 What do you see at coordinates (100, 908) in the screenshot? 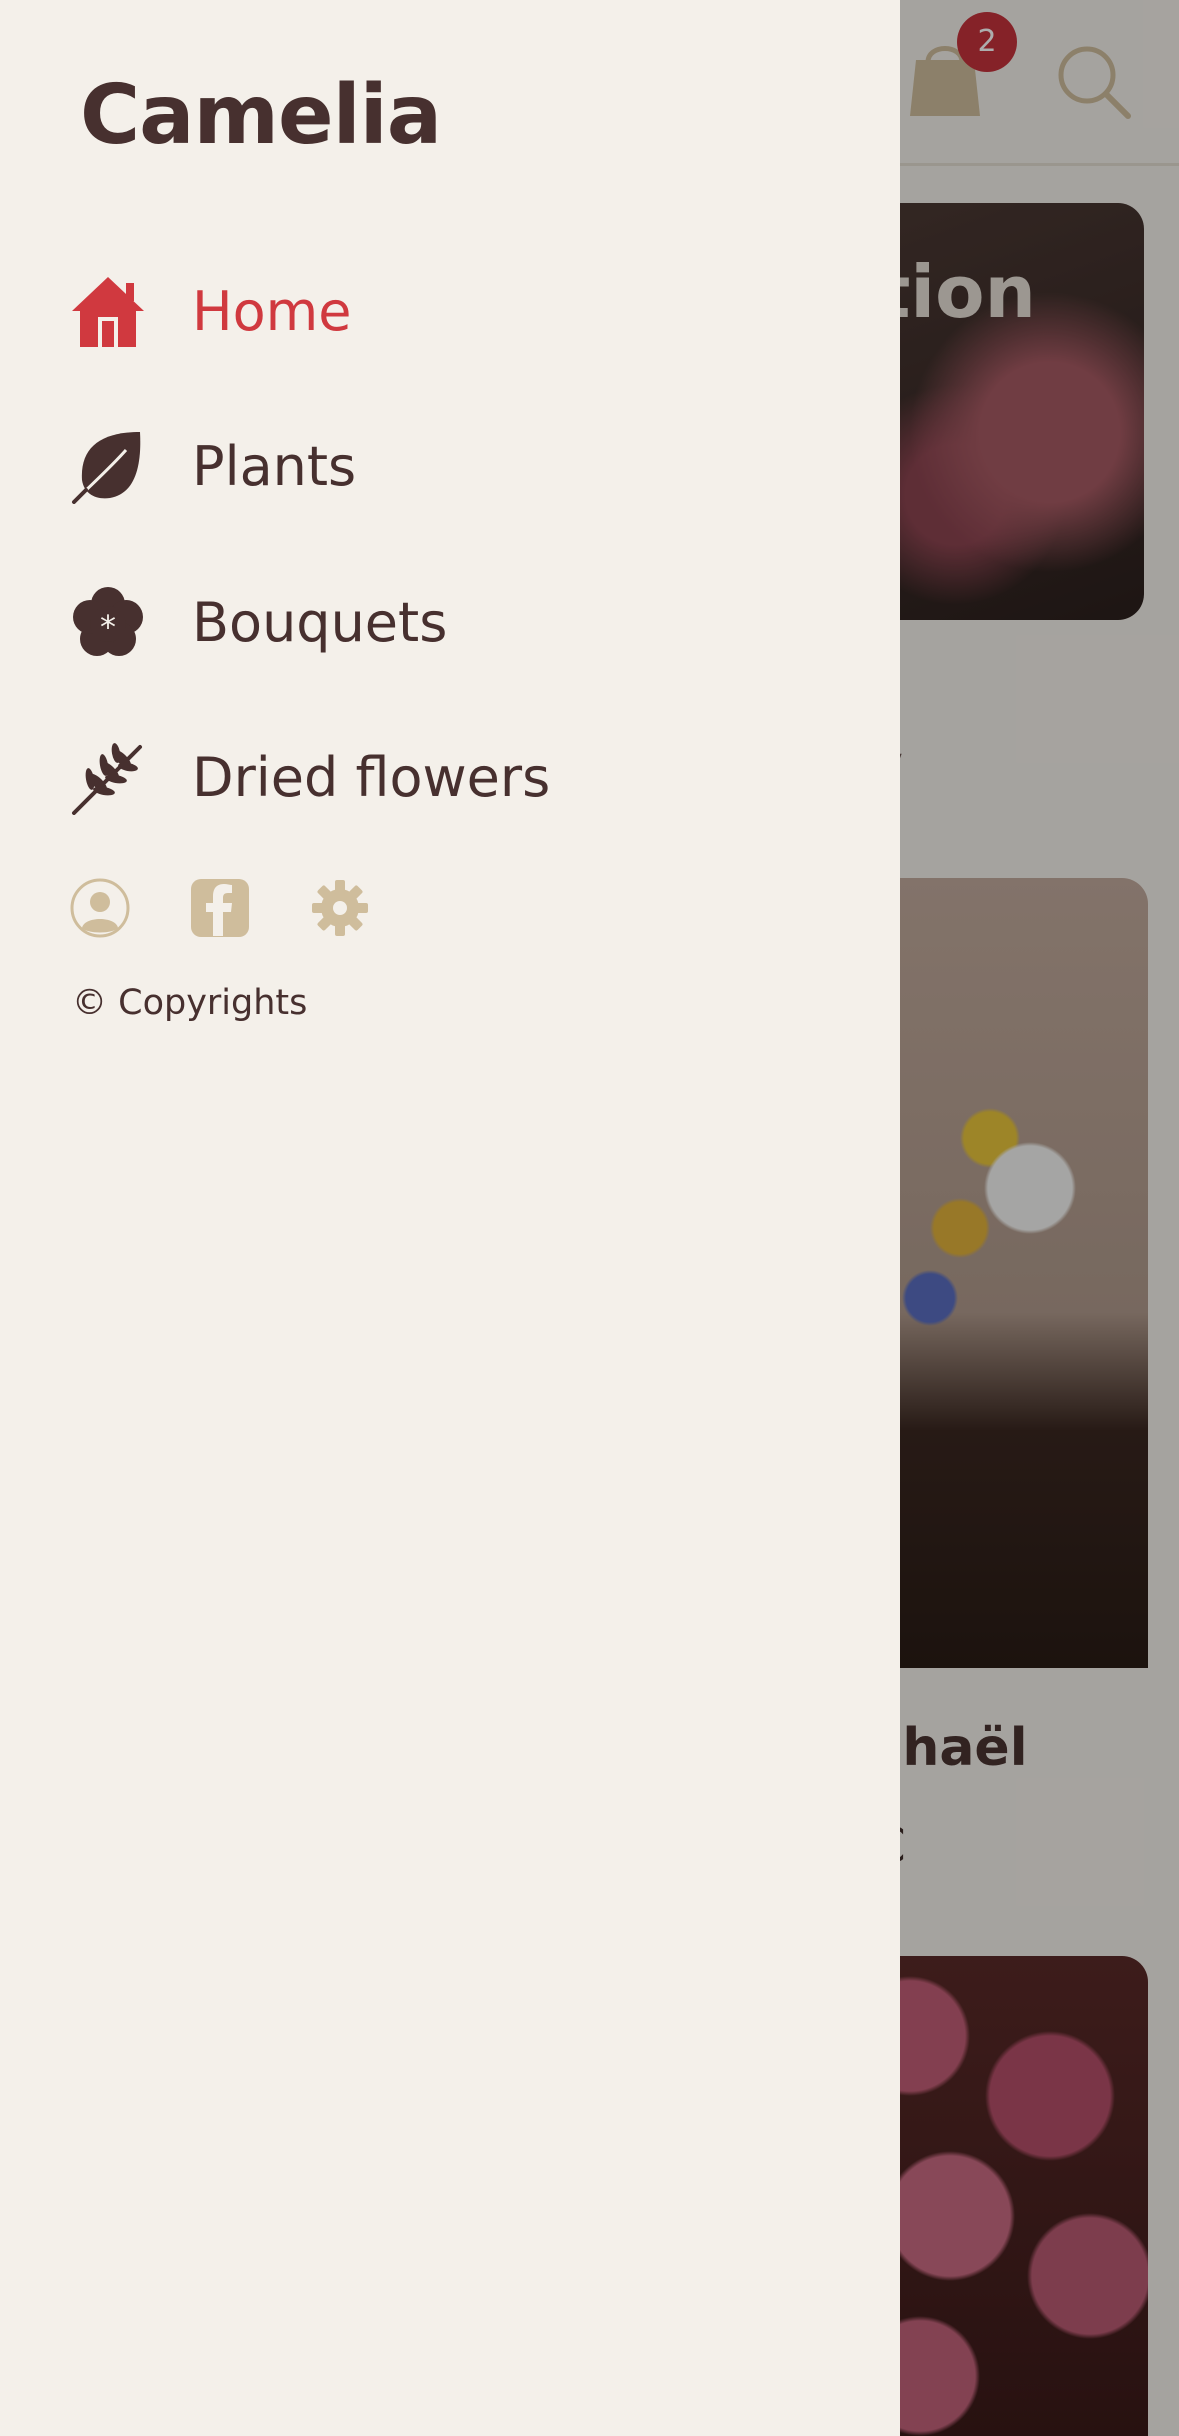
I see `user-profile-icon` at bounding box center [100, 908].